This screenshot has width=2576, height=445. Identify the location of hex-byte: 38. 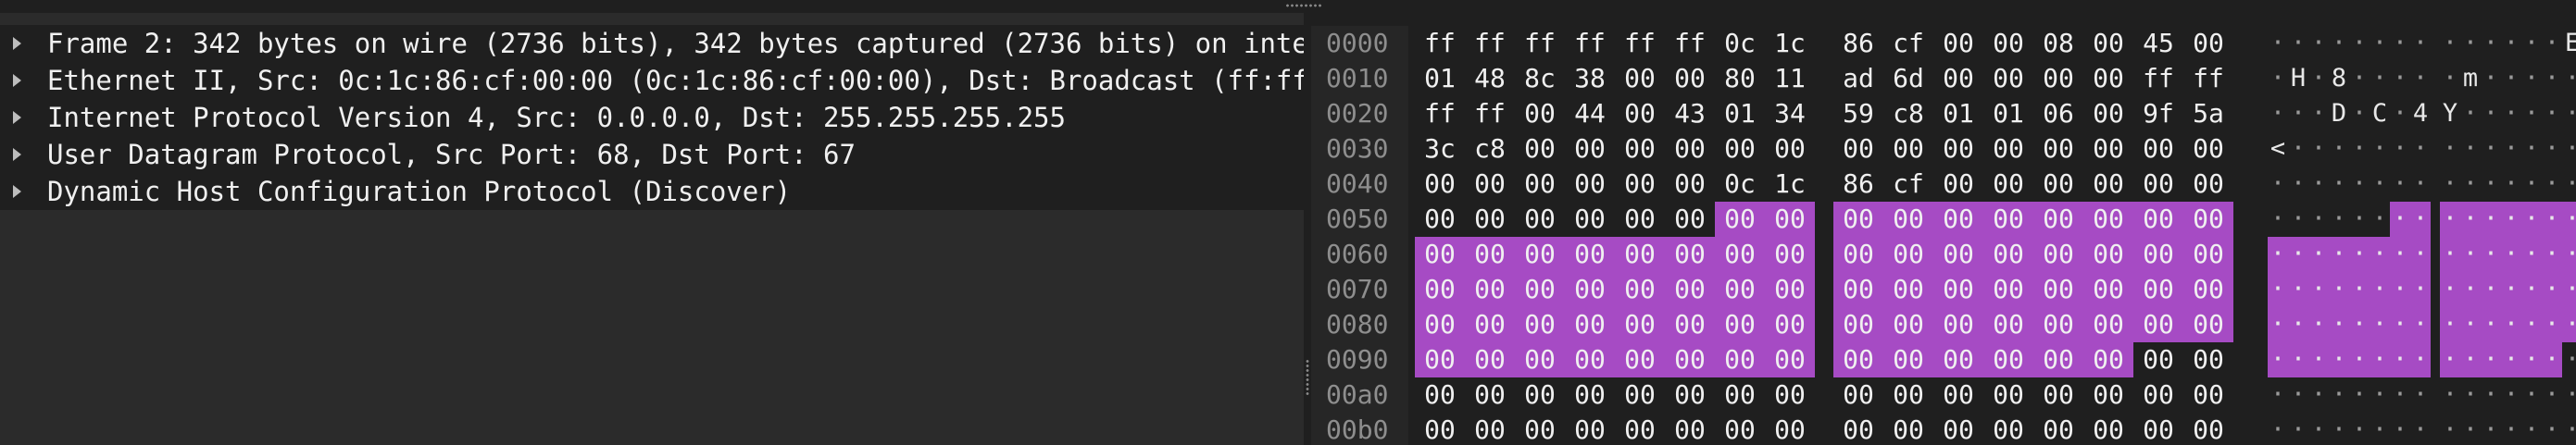
(1590, 79).